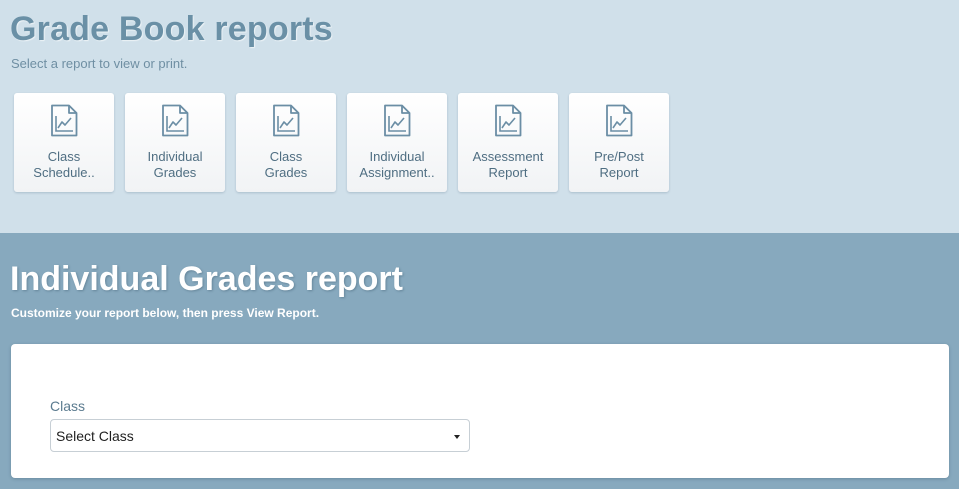  Describe the element at coordinates (68, 406) in the screenshot. I see `class-field-label: Class` at that location.